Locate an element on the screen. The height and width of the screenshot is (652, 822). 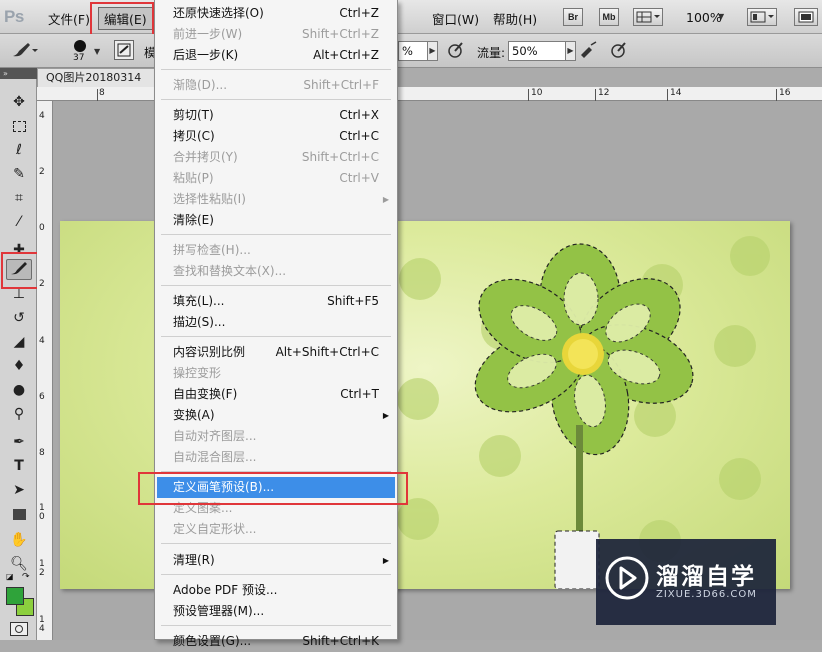
menu-item-paste-special: 选择性粘贴(I) ▶ is located at coordinates (276, 199).